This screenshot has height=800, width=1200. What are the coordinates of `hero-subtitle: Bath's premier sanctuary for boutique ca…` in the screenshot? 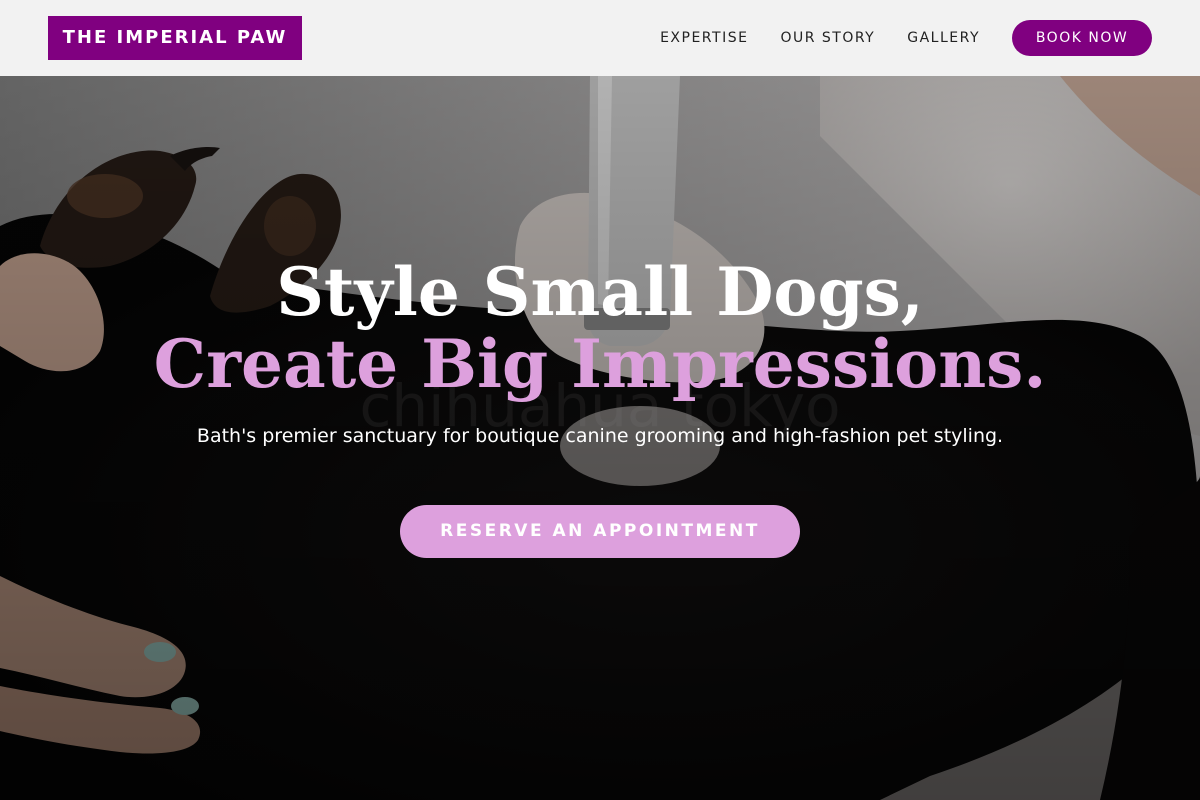 It's located at (600, 436).